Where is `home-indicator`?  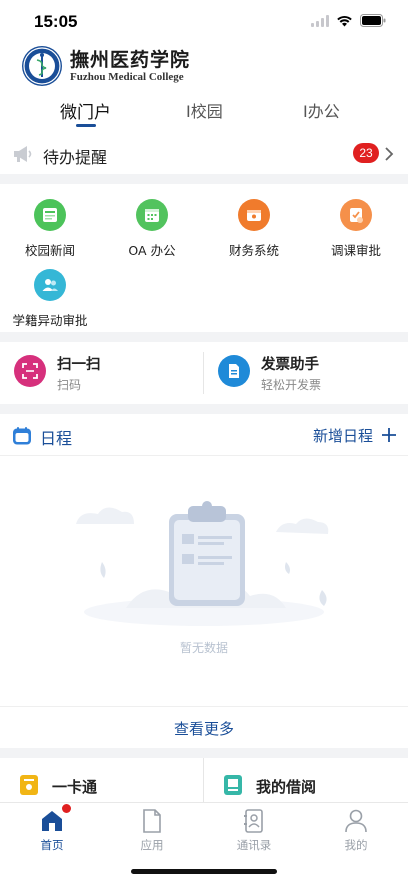
home-indicator is located at coordinates (204, 871).